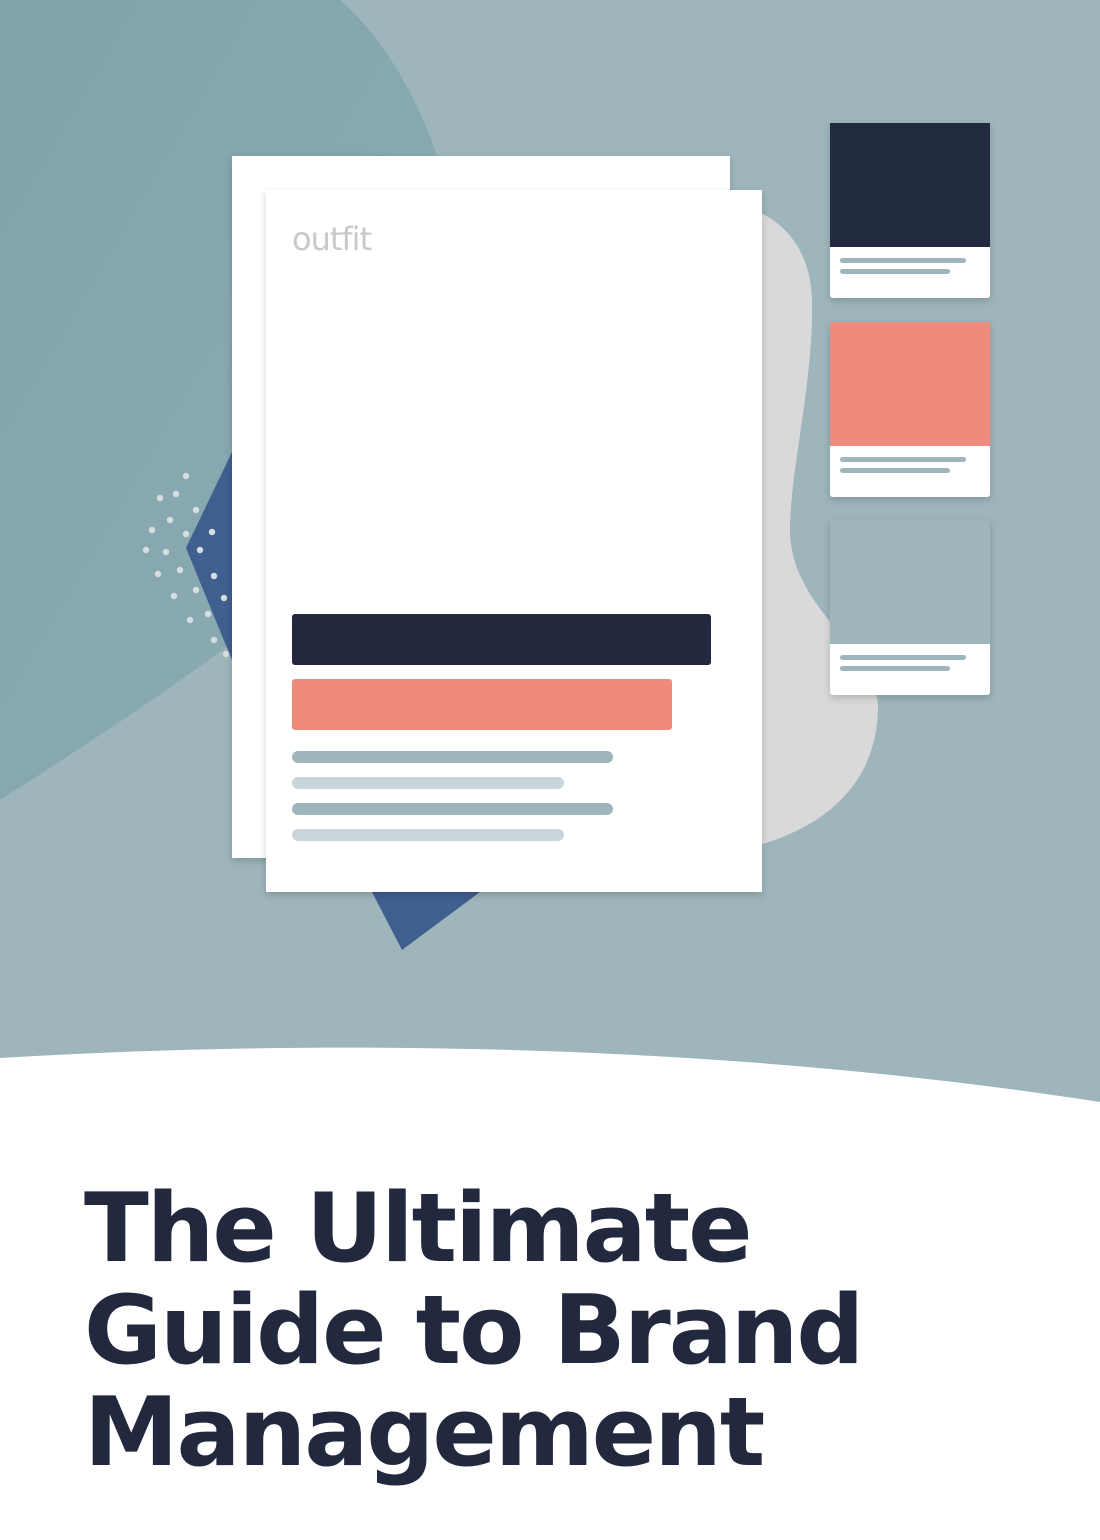  I want to click on swatch-card-coral, so click(910, 409).